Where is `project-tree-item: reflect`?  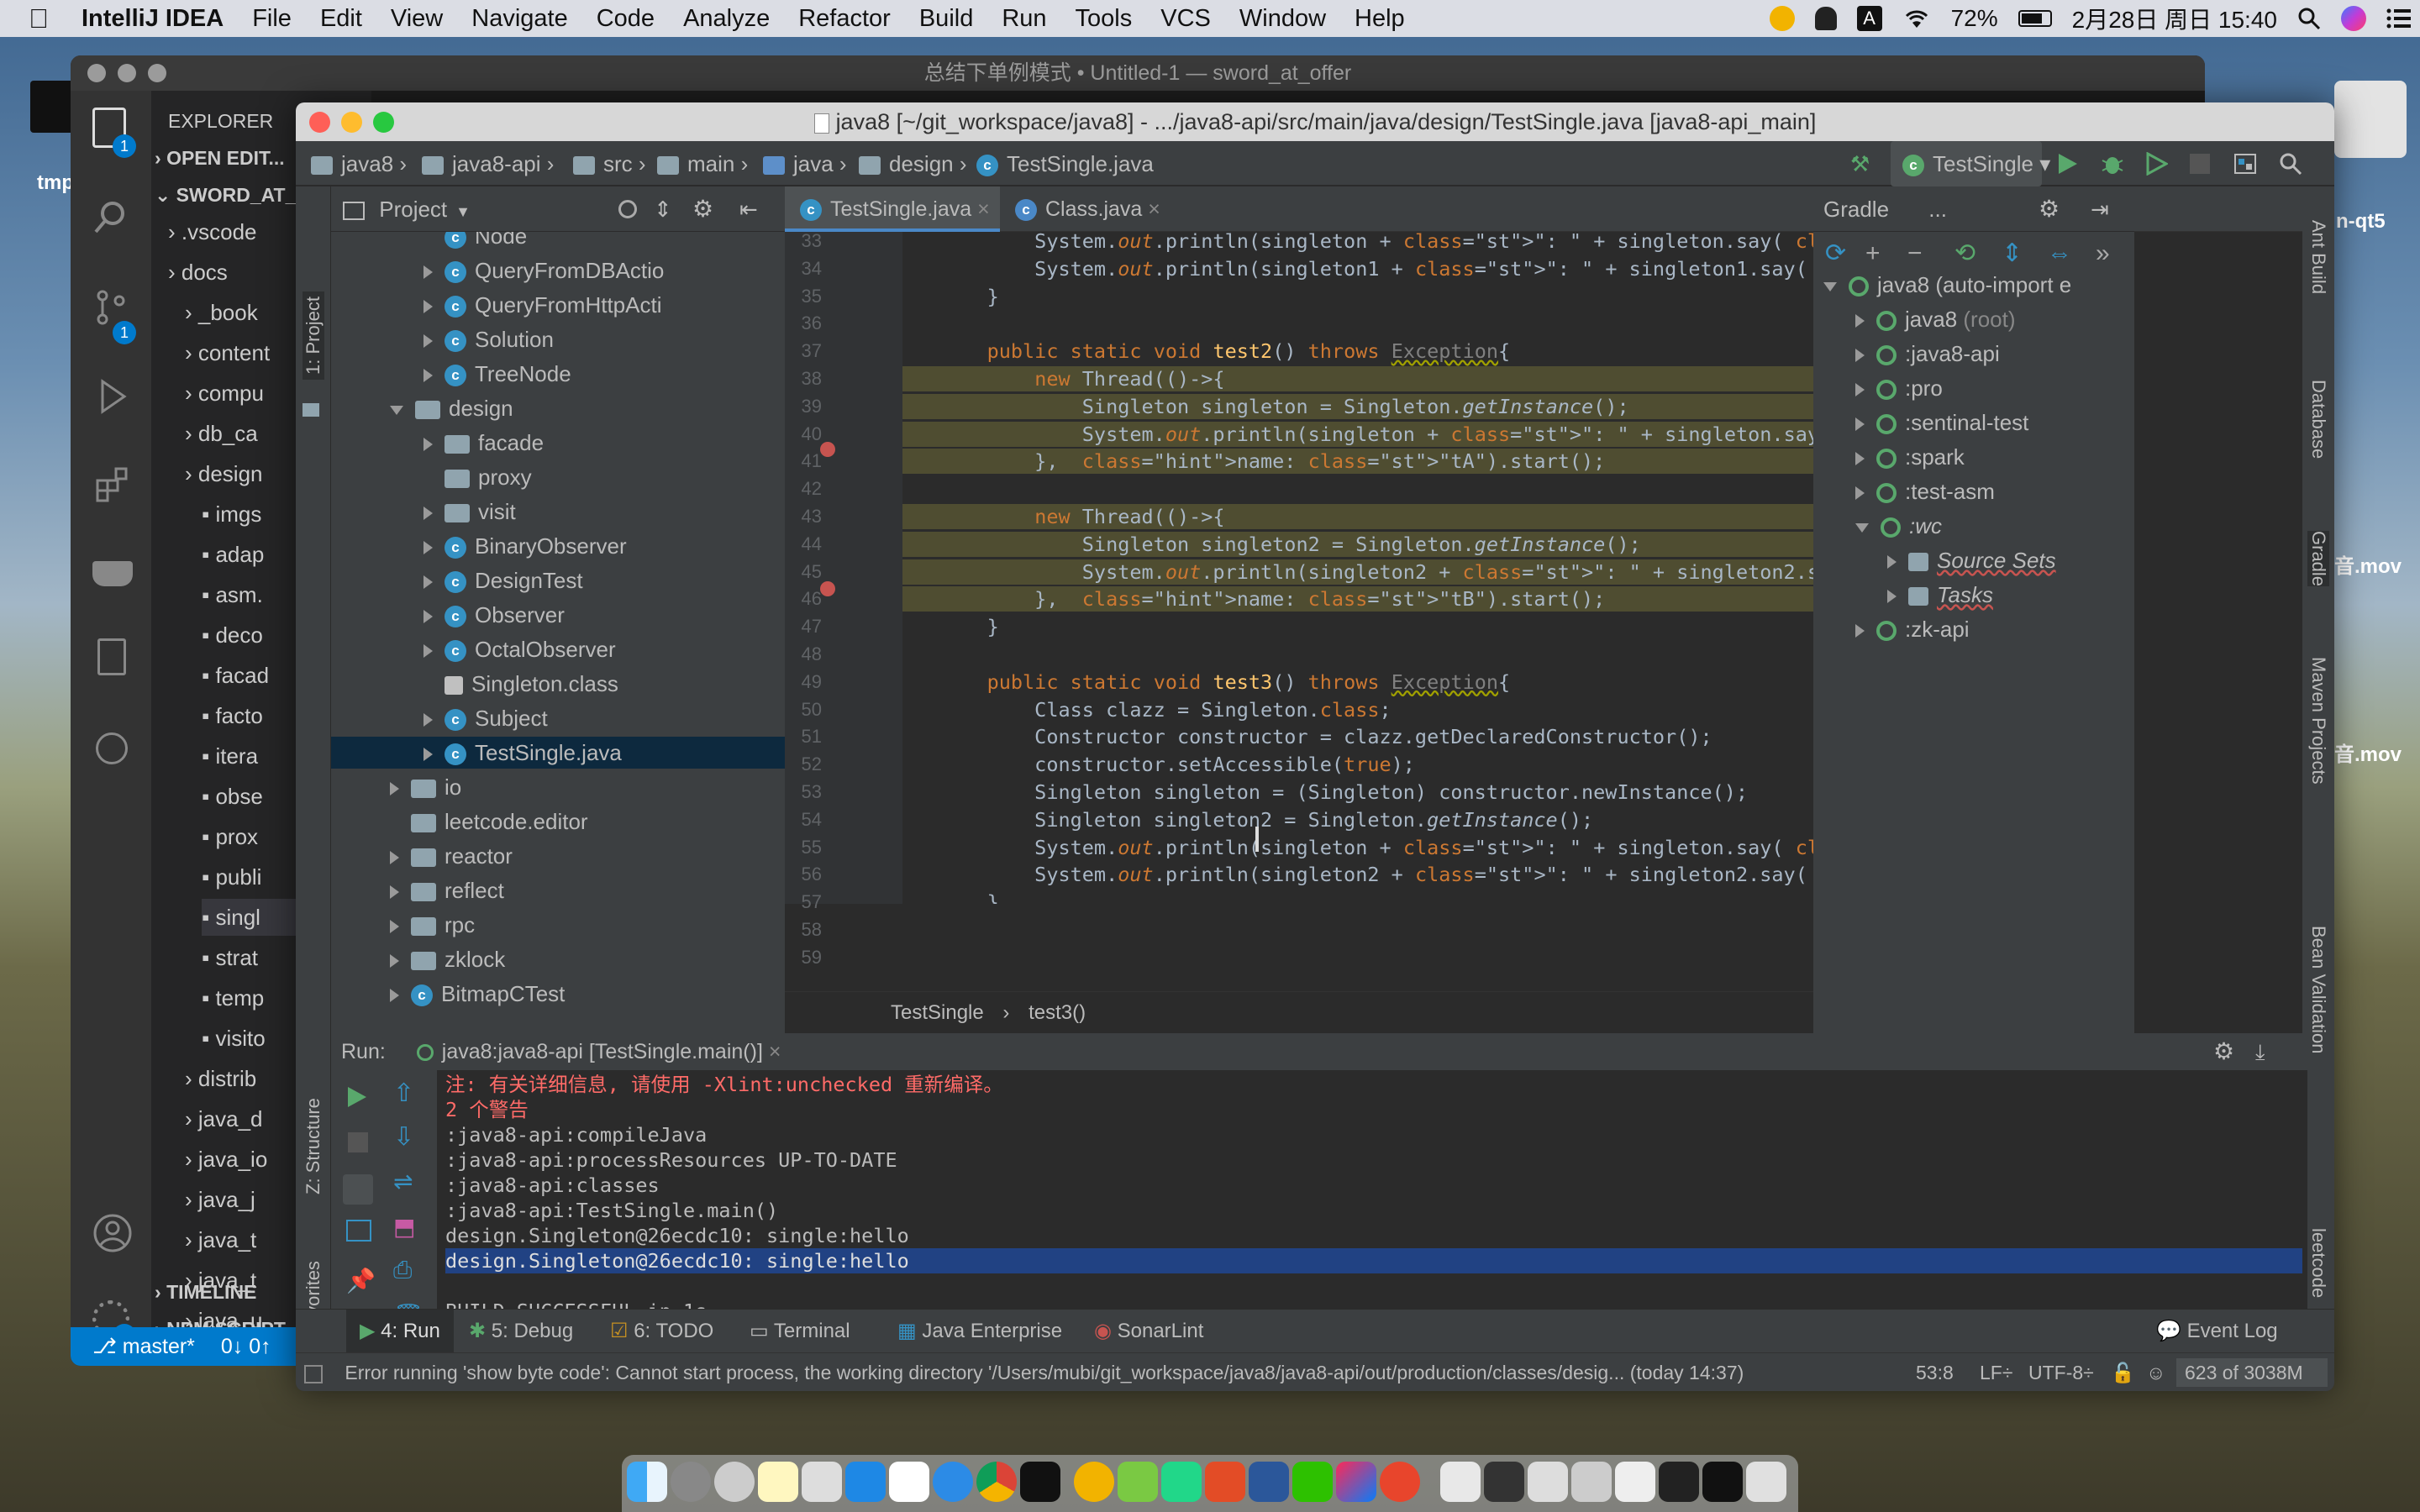
project-tree-item: reflect is located at coordinates (558, 890).